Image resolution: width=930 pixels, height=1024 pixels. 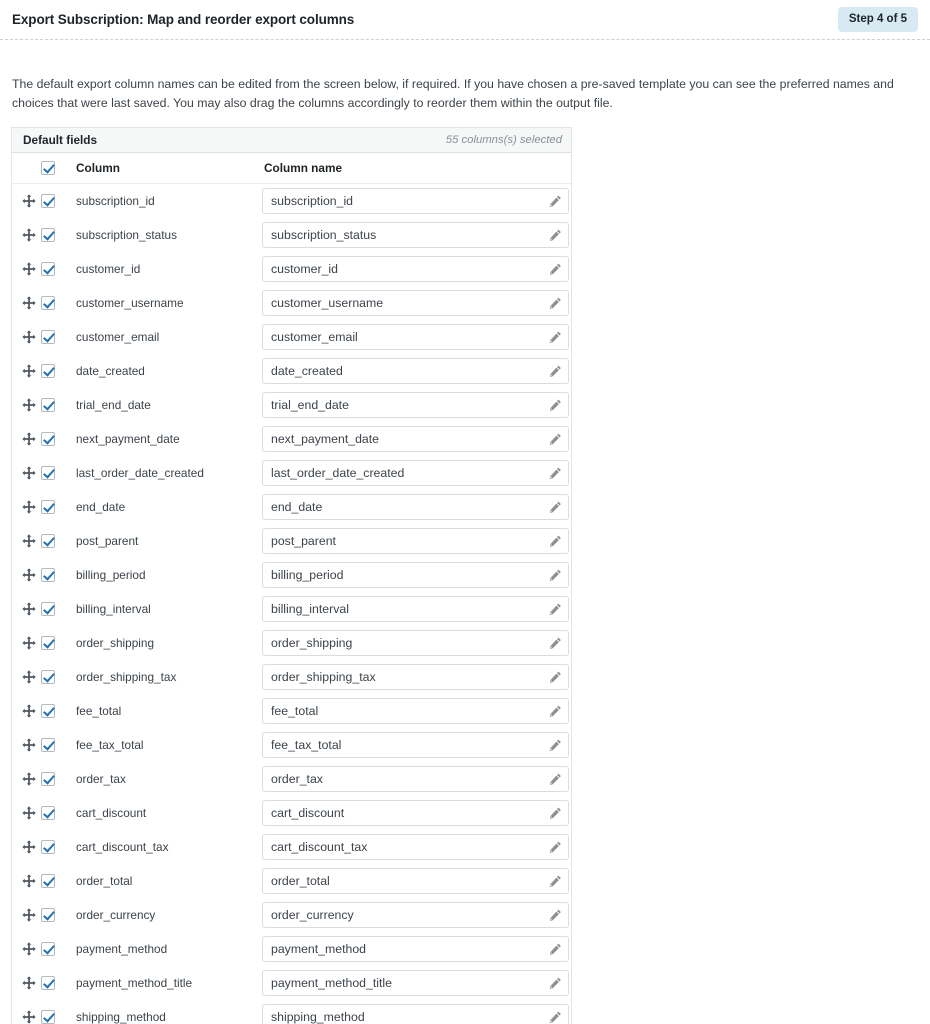 I want to click on table-row: order_shipping_tax, so click(x=291, y=677).